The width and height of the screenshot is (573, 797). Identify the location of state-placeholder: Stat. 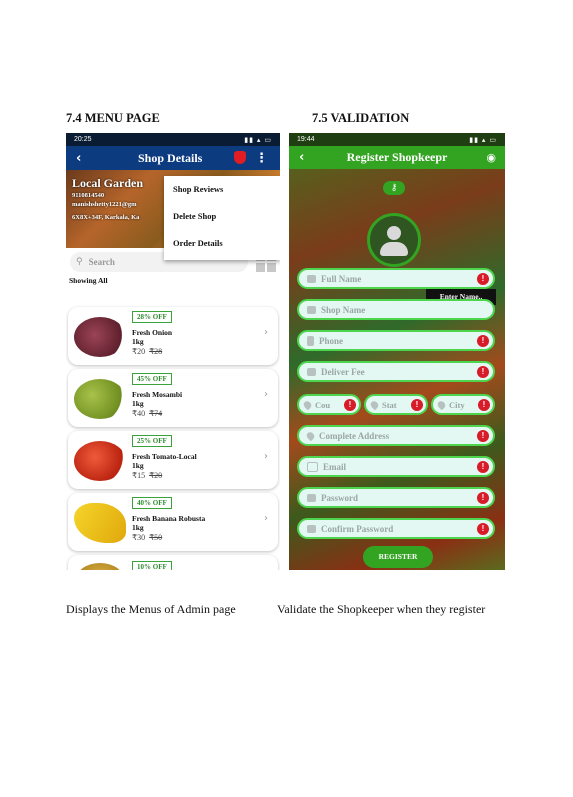
(389, 404).